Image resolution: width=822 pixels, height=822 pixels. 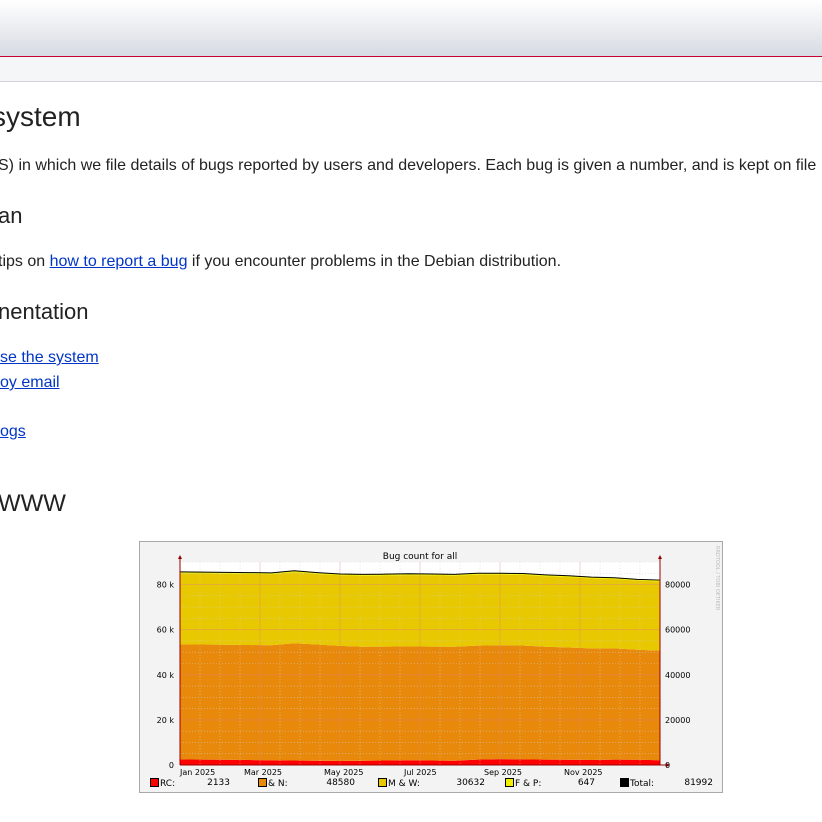 What do you see at coordinates (166, 585) in the screenshot?
I see `y-tick-left: 80 k` at bounding box center [166, 585].